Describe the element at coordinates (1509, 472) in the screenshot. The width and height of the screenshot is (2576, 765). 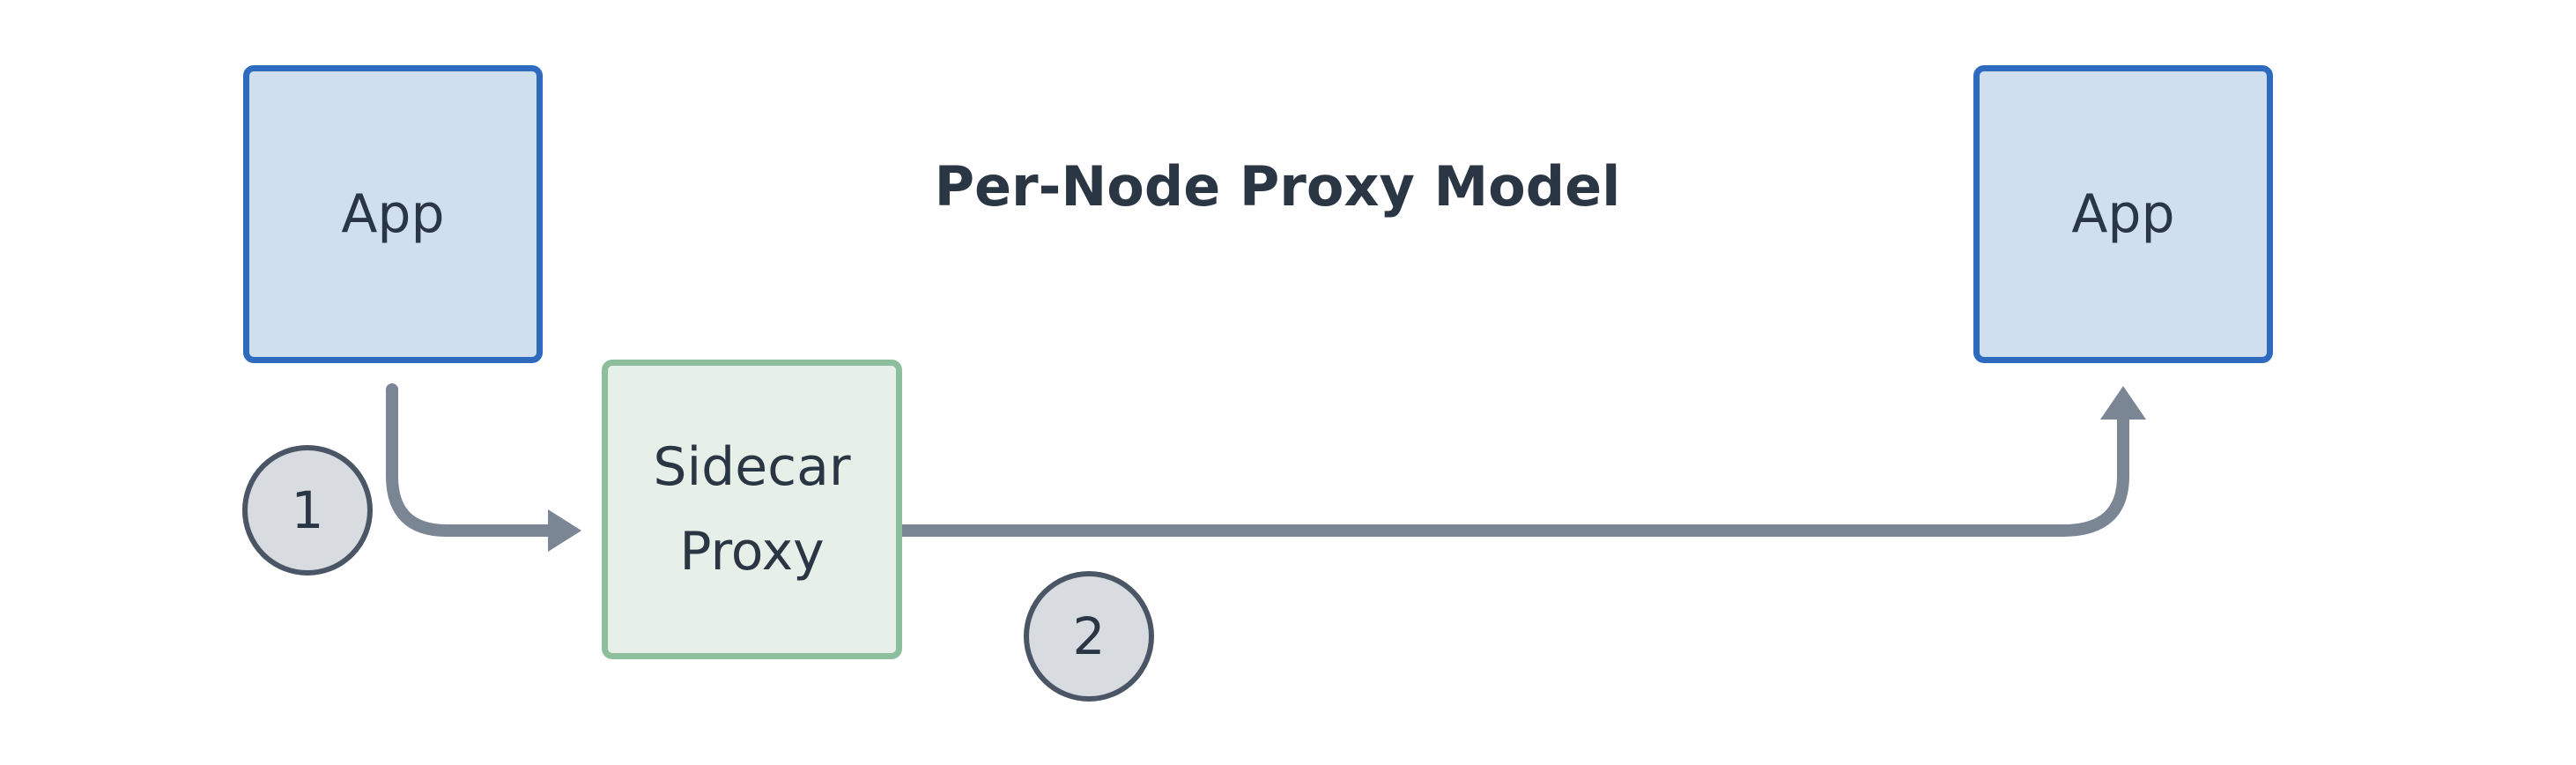
I see `connector-proxy-to-app` at that location.